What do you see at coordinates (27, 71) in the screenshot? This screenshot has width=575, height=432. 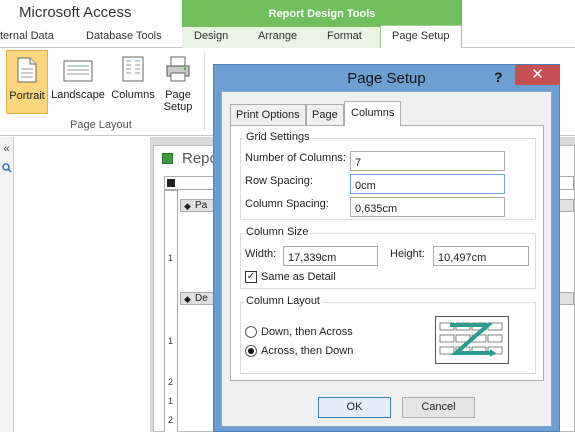 I see `portrait-icon` at bounding box center [27, 71].